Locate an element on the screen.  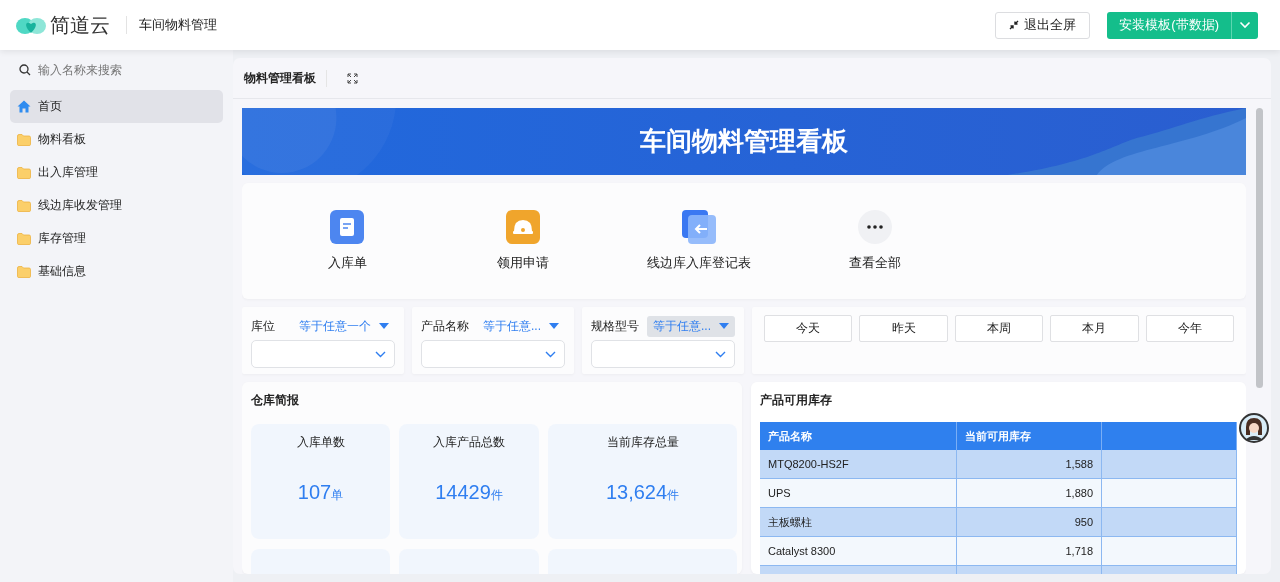
brand-name: 简道云 is located at coordinates (80, 25).